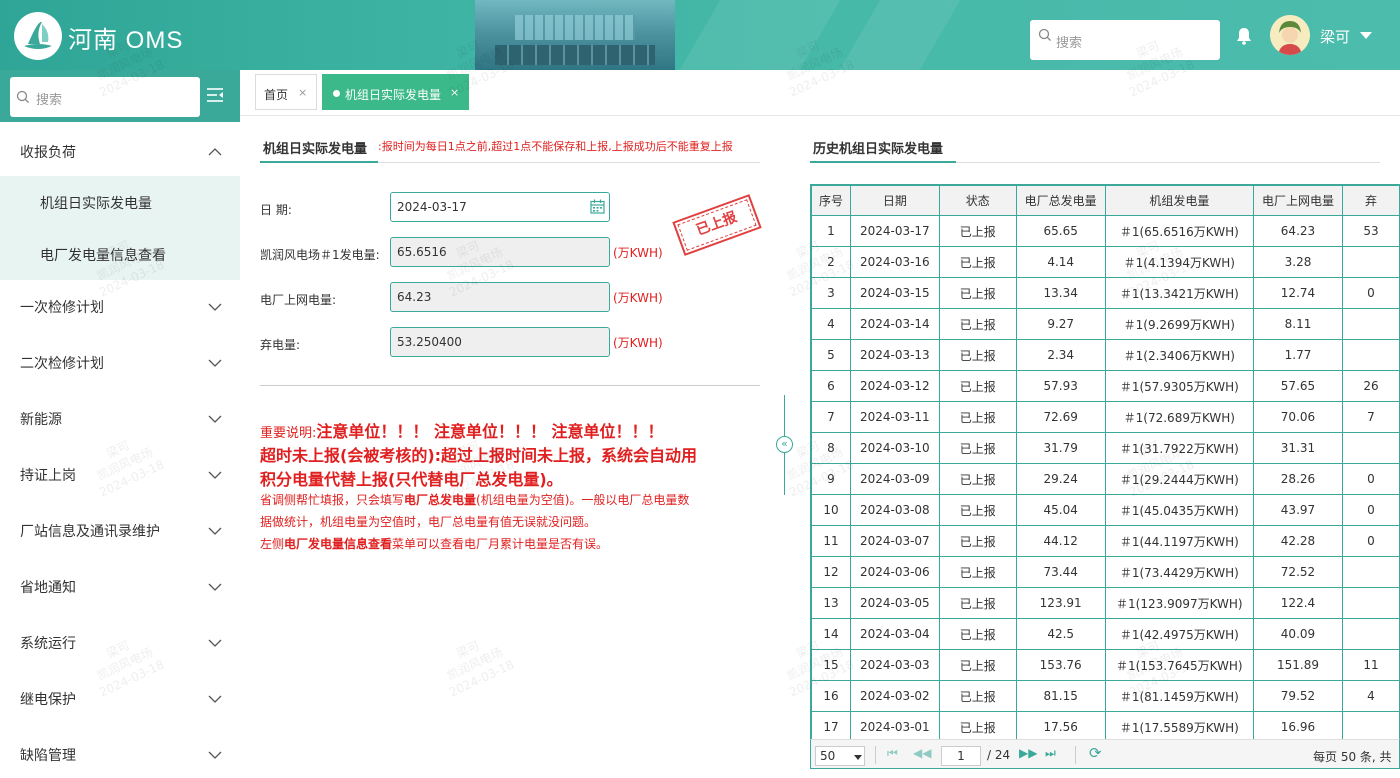  What do you see at coordinates (286, 92) in the screenshot?
I see `tab-home: 首页 ×` at bounding box center [286, 92].